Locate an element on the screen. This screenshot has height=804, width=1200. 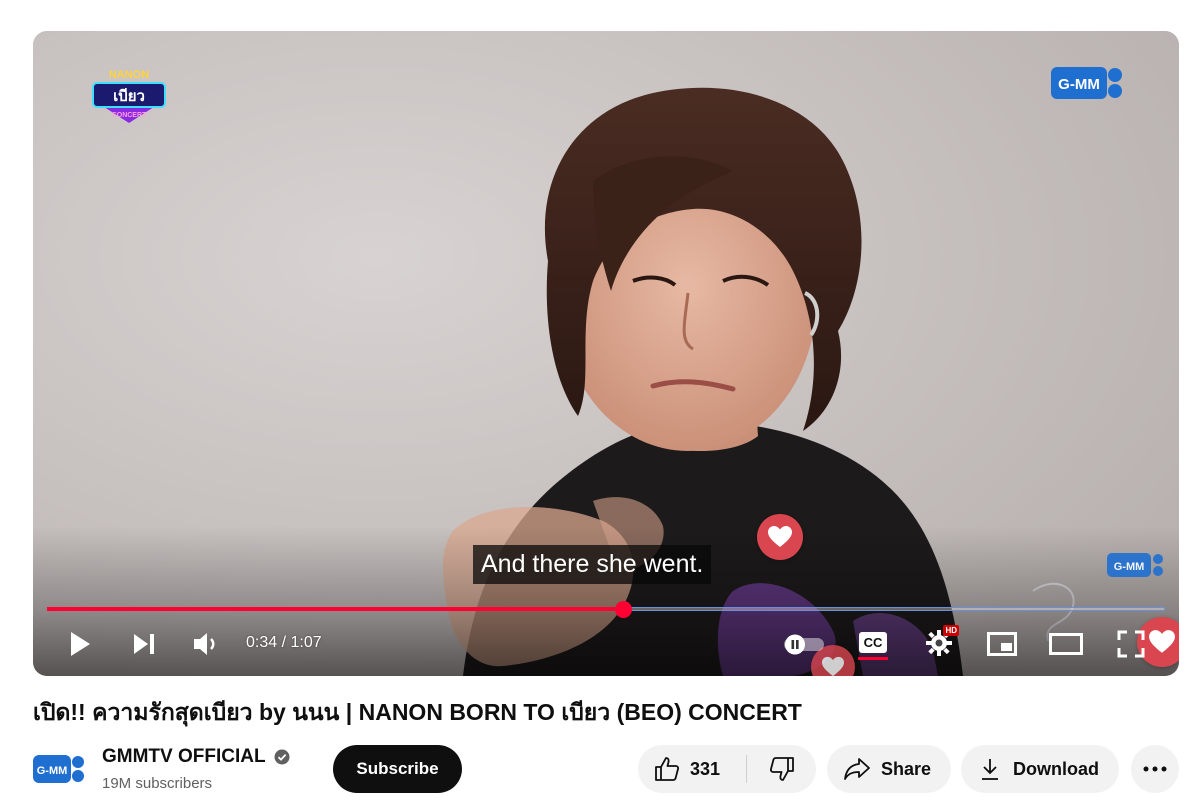
next-button is located at coordinates (144, 644).